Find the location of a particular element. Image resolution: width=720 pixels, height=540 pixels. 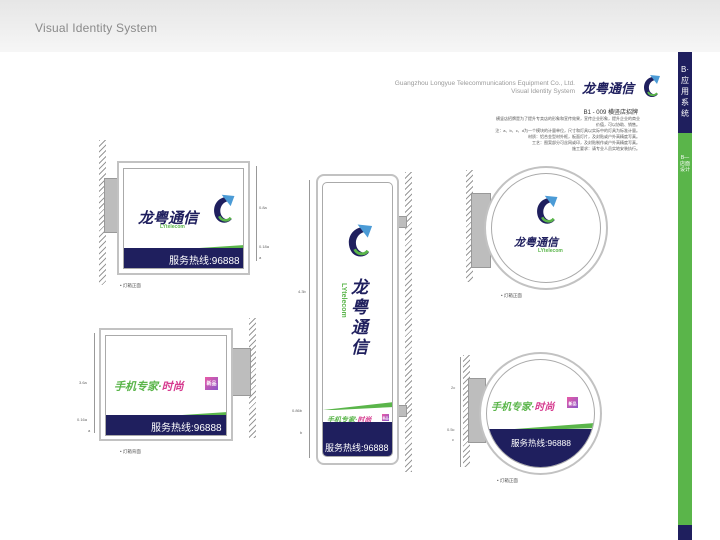

dimension-label: 2c is located at coordinates (453, 387).